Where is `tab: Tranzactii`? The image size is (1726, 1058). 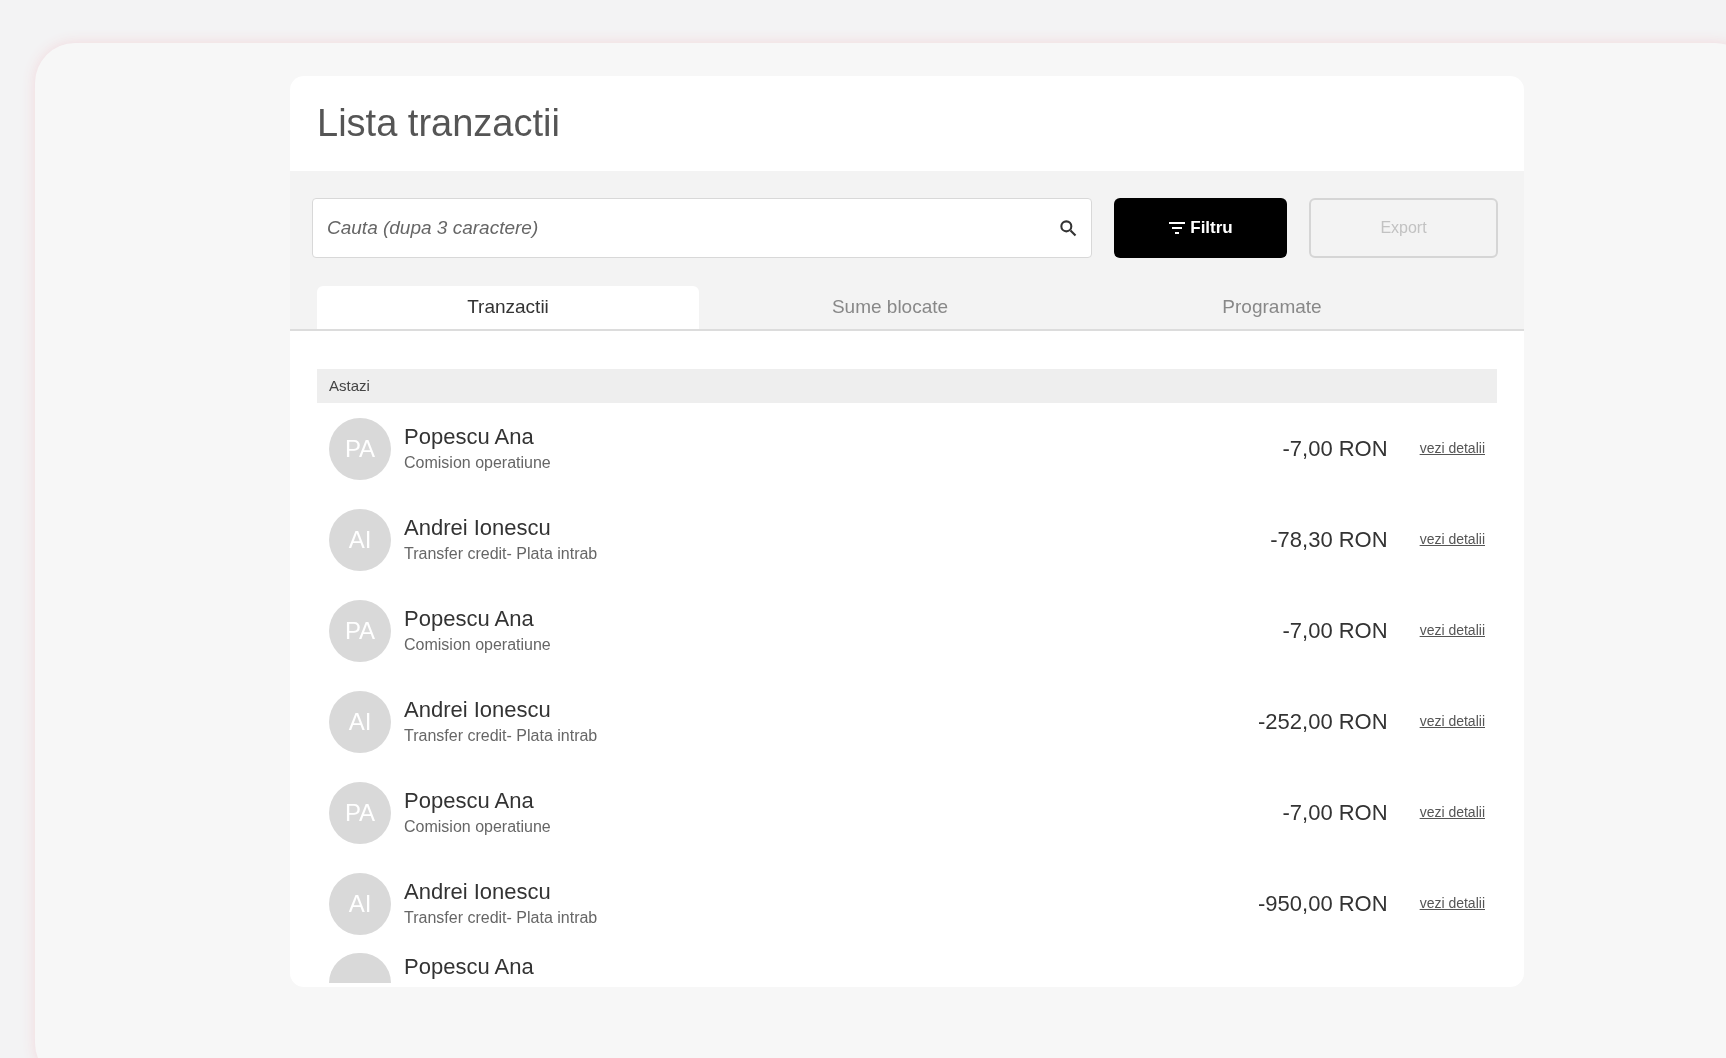 tab: Tranzactii is located at coordinates (508, 307).